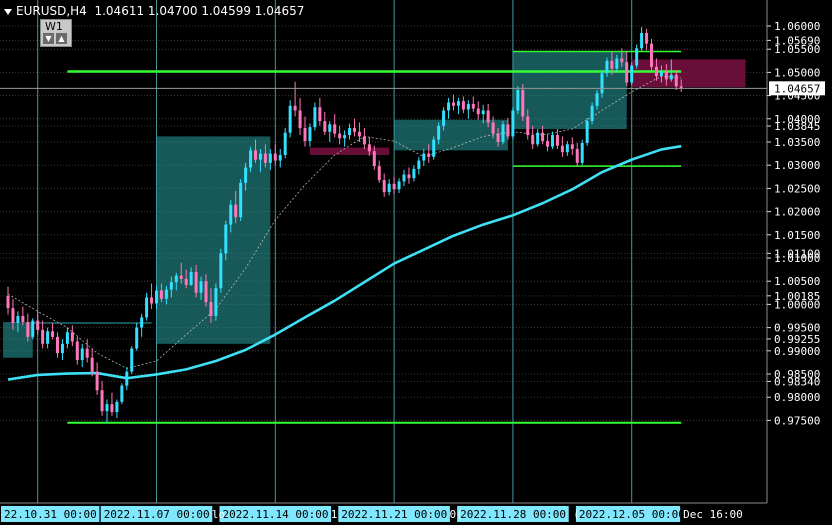 This screenshot has width=832, height=525. What do you see at coordinates (797, 188) in the screenshot?
I see `y-tick-label-9: 1.02500` at bounding box center [797, 188].